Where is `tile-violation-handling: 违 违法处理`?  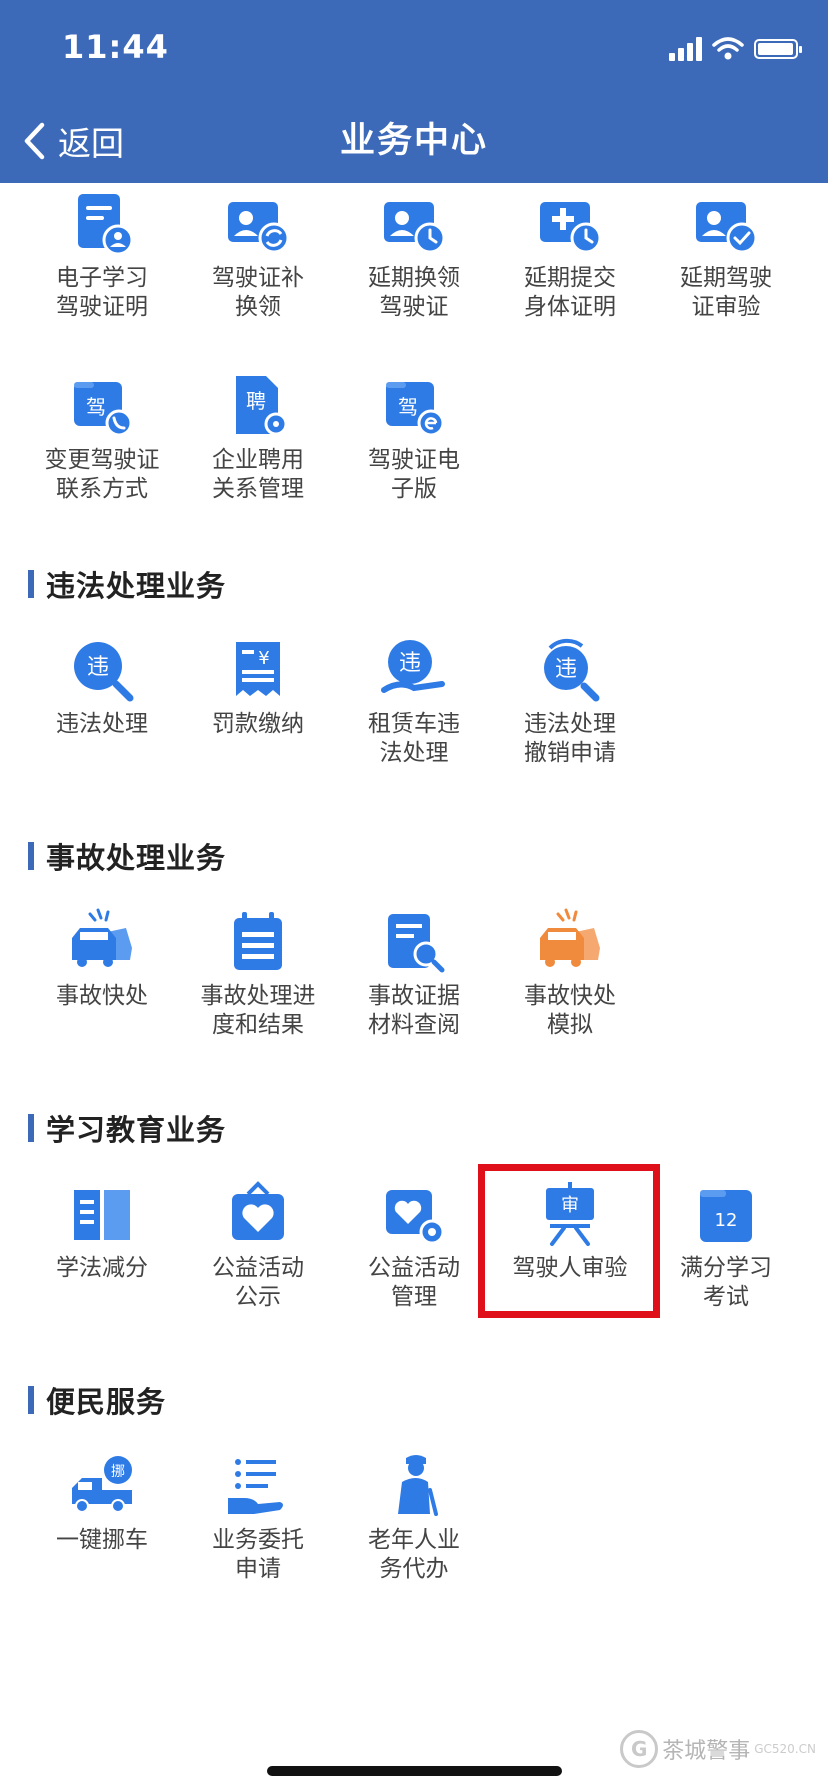 tile-violation-handling: 违 违法处理 is located at coordinates (102, 716).